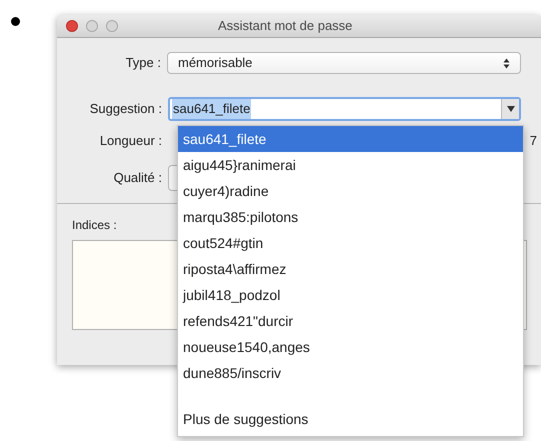 Image resolution: width=541 pixels, height=441 pixels. I want to click on suggestion-option: riposta4\affirmez, so click(350, 269).